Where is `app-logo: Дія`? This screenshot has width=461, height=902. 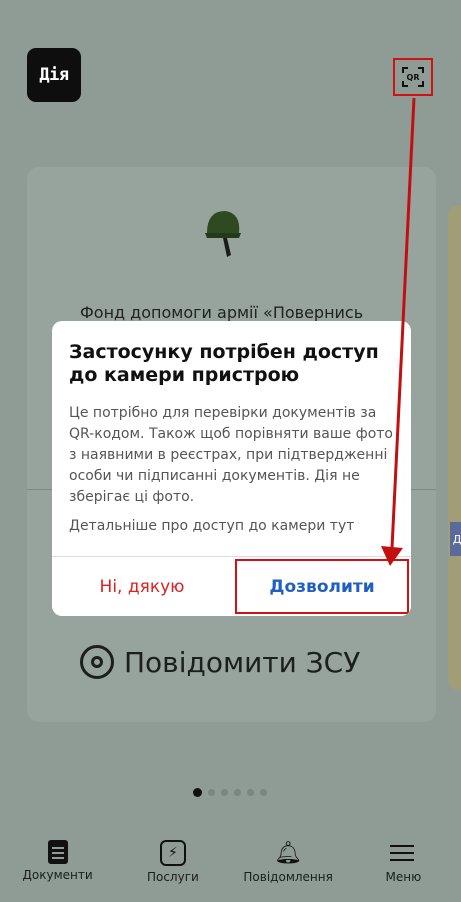 app-logo: Дія is located at coordinates (54, 75).